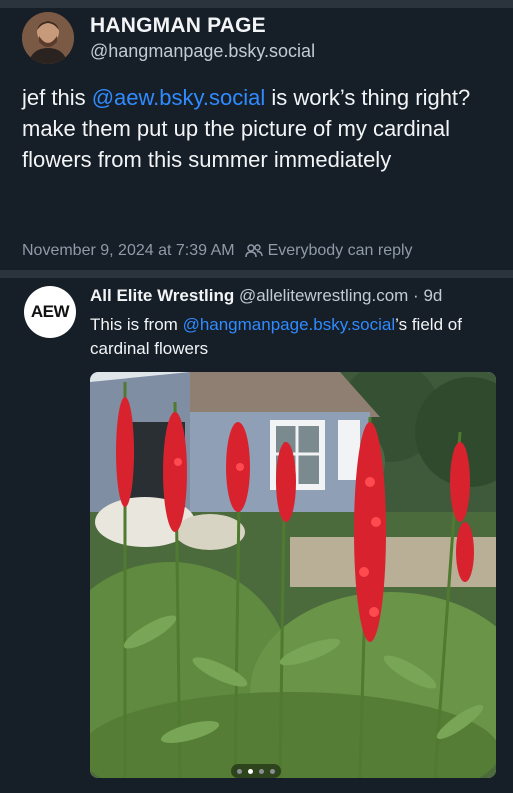 This screenshot has width=513, height=793. What do you see at coordinates (256, 4) in the screenshot?
I see `top-divider` at bounding box center [256, 4].